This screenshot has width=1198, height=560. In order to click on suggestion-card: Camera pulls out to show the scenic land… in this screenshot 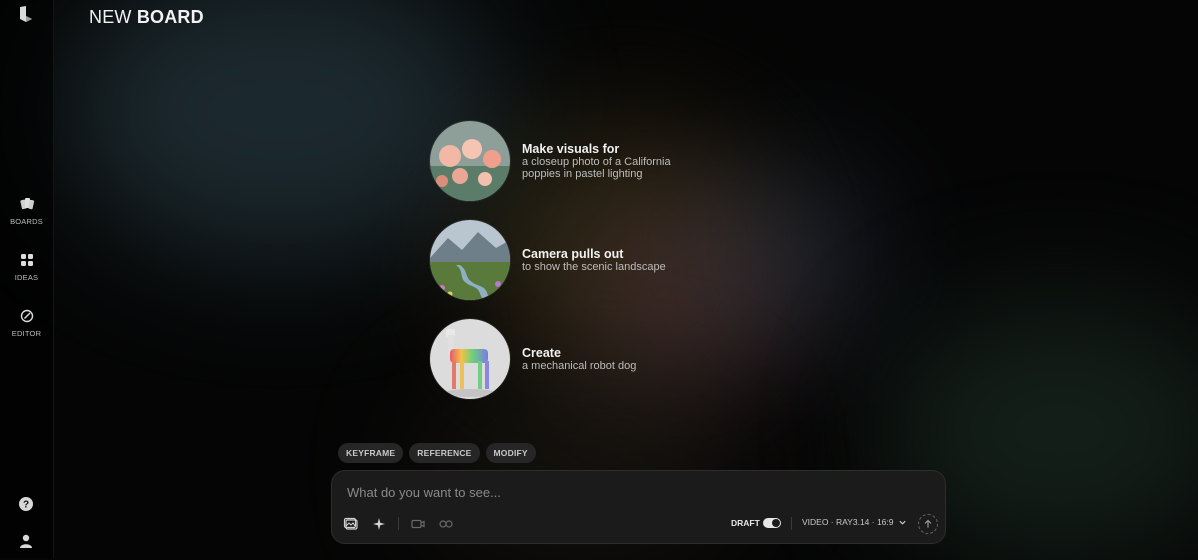, I will do `click(563, 260)`.